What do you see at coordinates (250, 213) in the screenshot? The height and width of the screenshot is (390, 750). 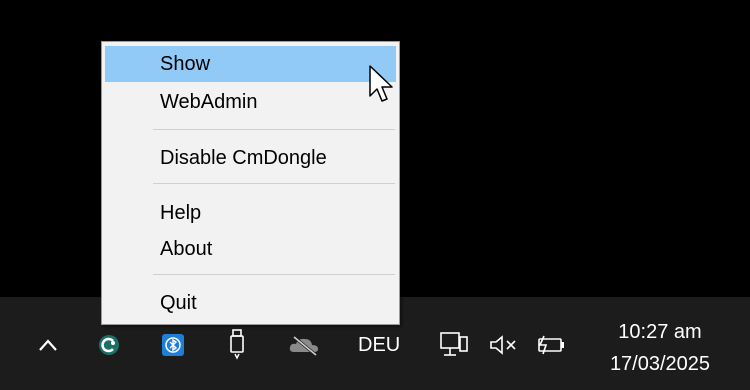 I see `menu-item-help: Help` at bounding box center [250, 213].